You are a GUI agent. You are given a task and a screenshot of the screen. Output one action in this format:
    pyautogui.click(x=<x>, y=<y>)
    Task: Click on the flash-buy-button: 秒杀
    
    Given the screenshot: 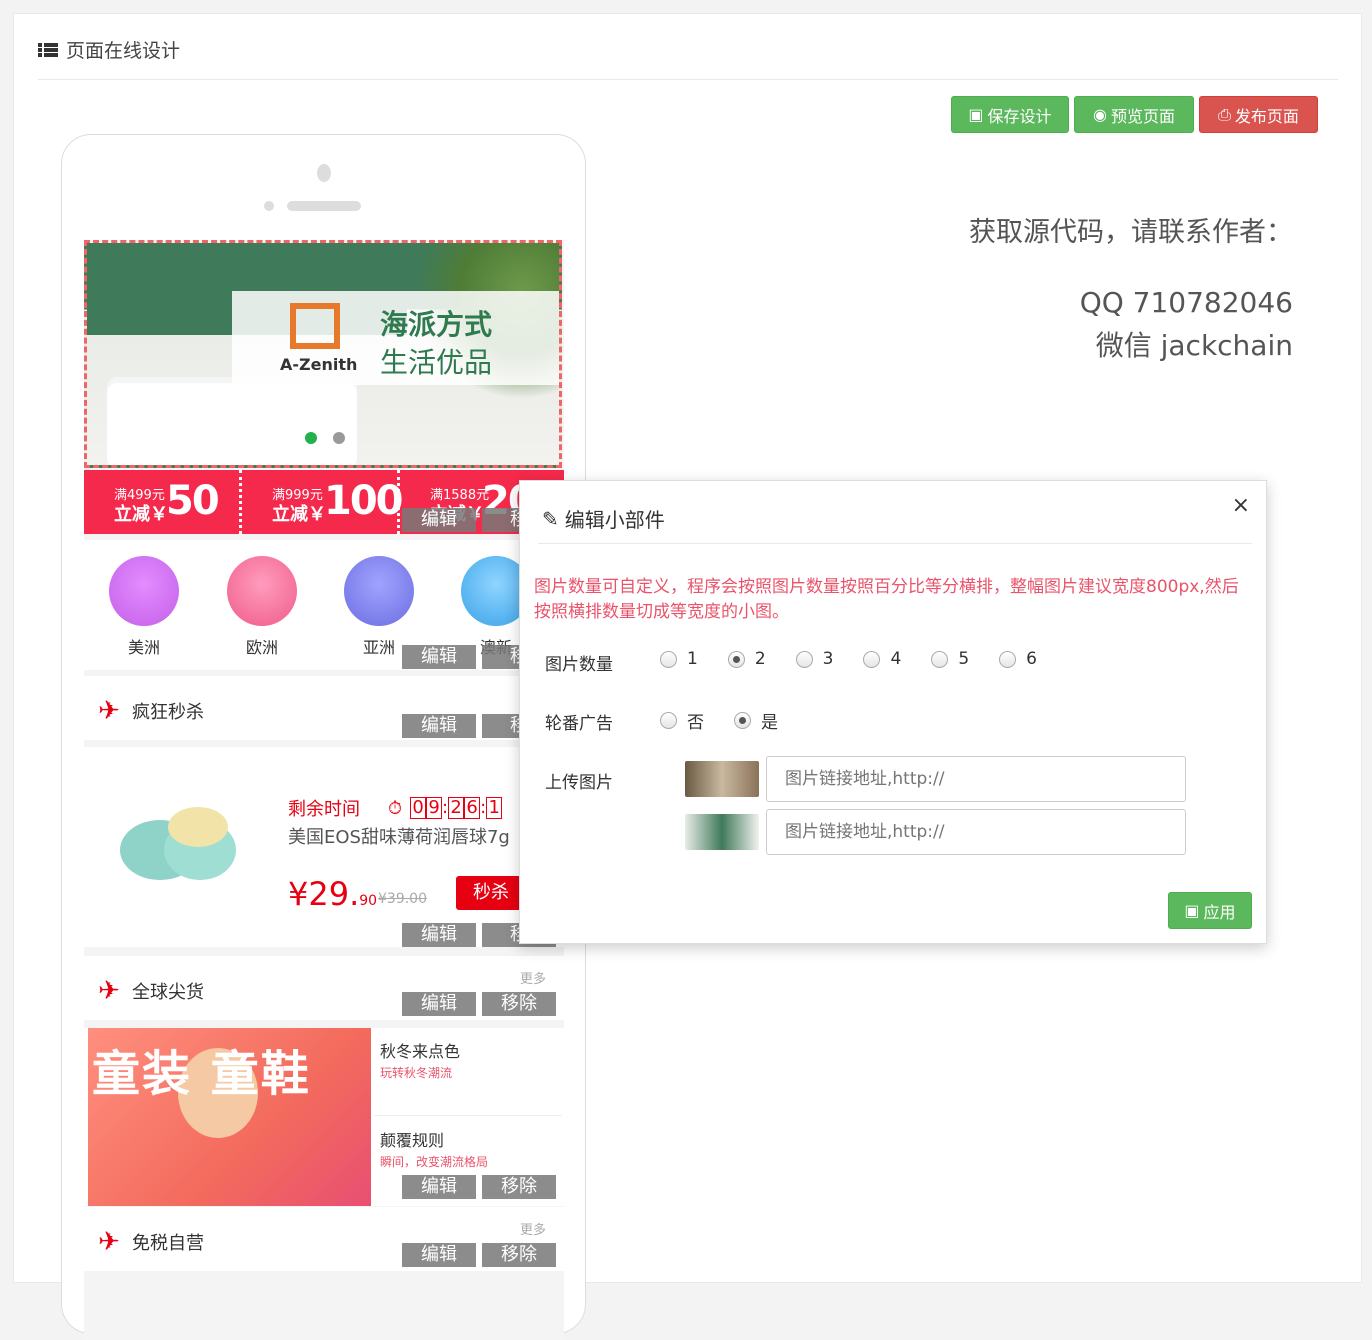 What is the action you would take?
    pyautogui.click(x=491, y=893)
    